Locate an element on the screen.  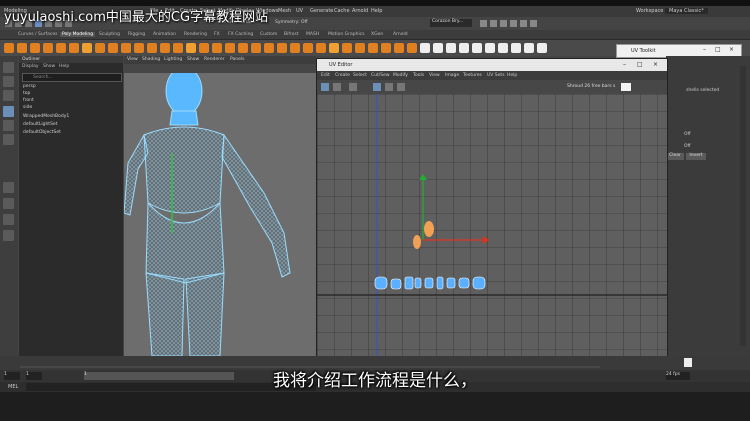
tab-arnold: Arnold is located at coordinates (400, 34).